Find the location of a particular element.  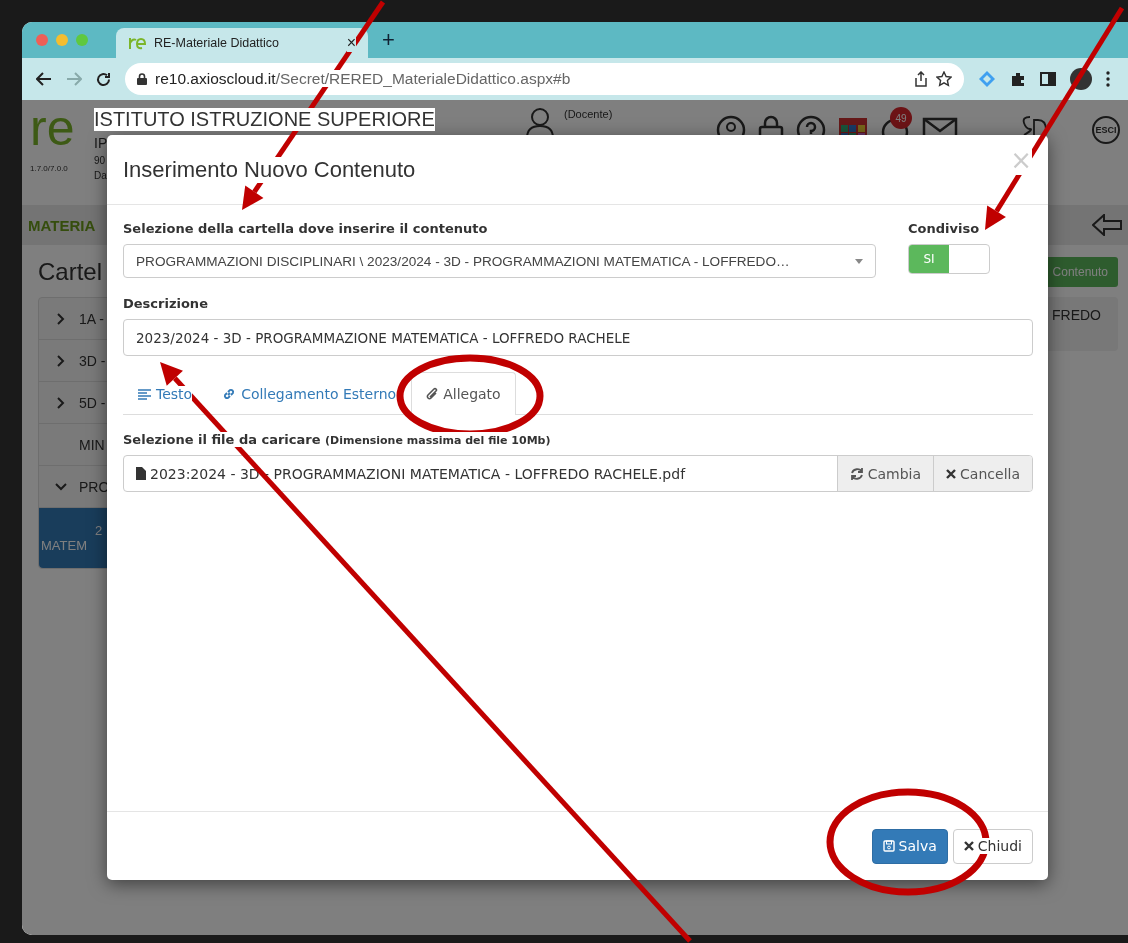

version-label: 1.7.0/7.0.0 is located at coordinates (49, 168).